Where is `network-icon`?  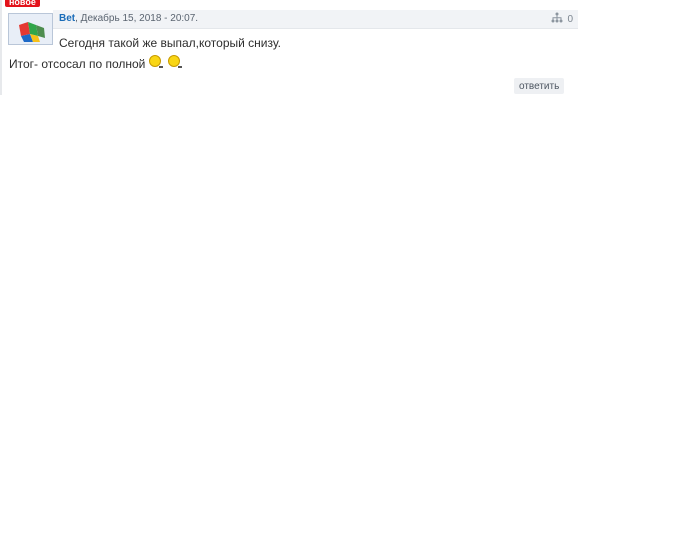
network-icon is located at coordinates (557, 19).